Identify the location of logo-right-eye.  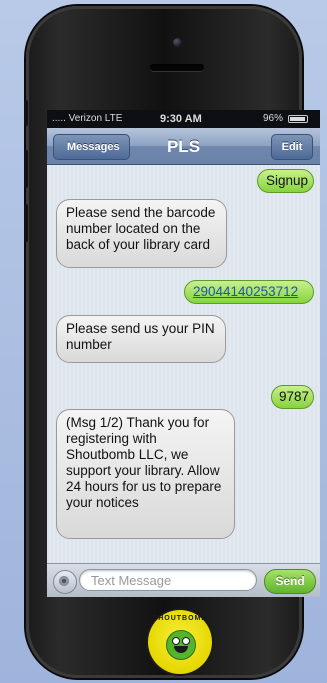
(186, 641).